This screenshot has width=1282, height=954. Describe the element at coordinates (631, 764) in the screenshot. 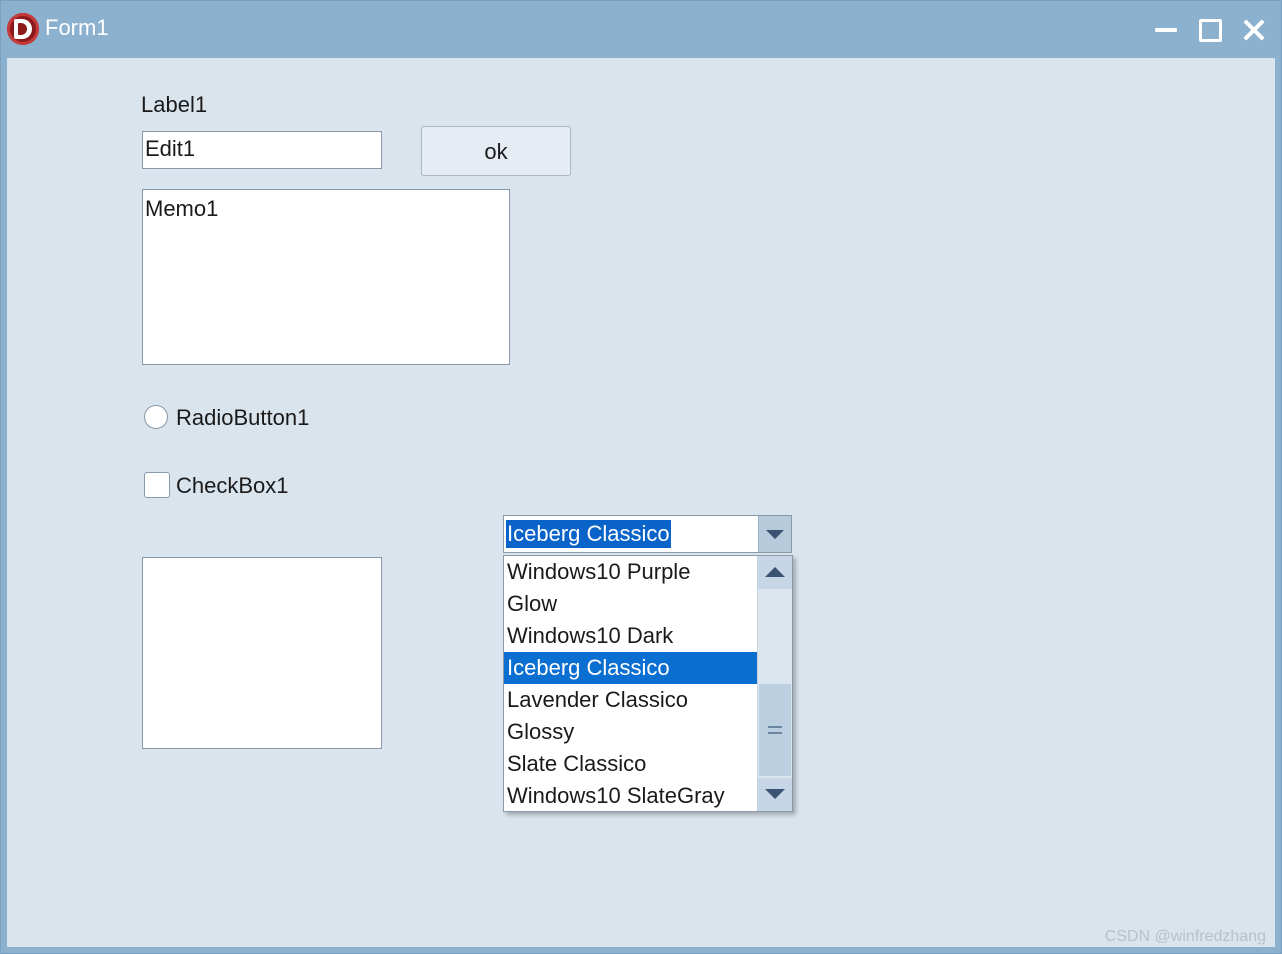

I see `dropdown-item: Slate Classico` at that location.